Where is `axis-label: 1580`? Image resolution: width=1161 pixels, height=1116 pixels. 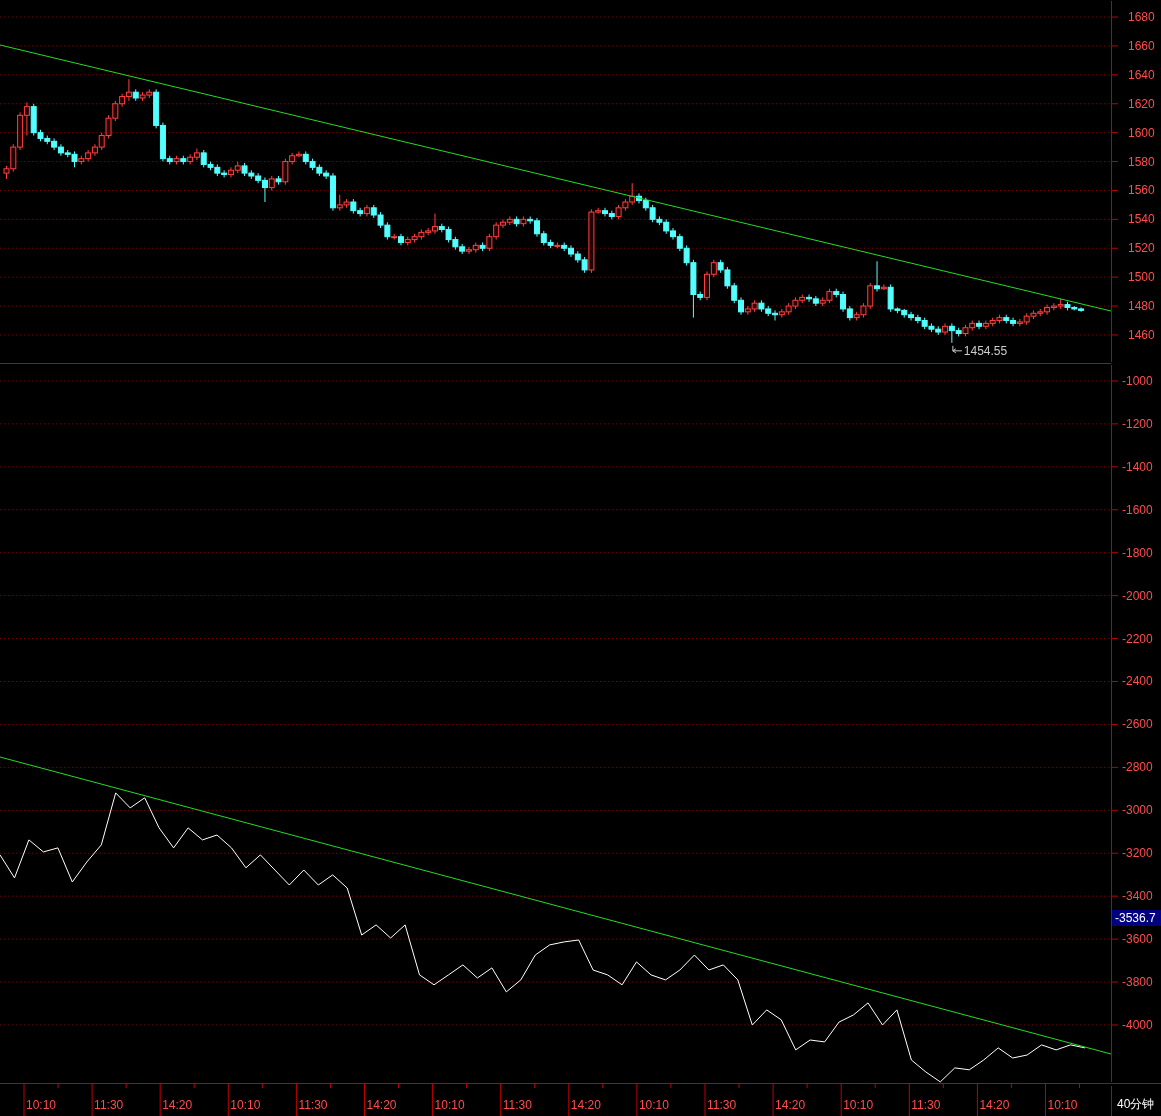 axis-label: 1580 is located at coordinates (1141, 161).